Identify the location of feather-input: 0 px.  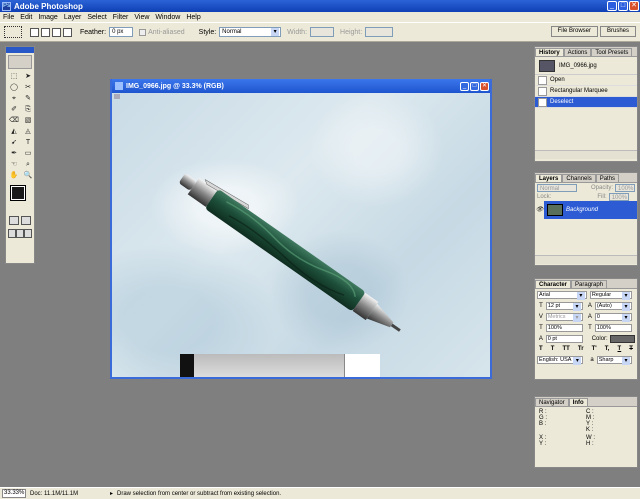
(121, 32).